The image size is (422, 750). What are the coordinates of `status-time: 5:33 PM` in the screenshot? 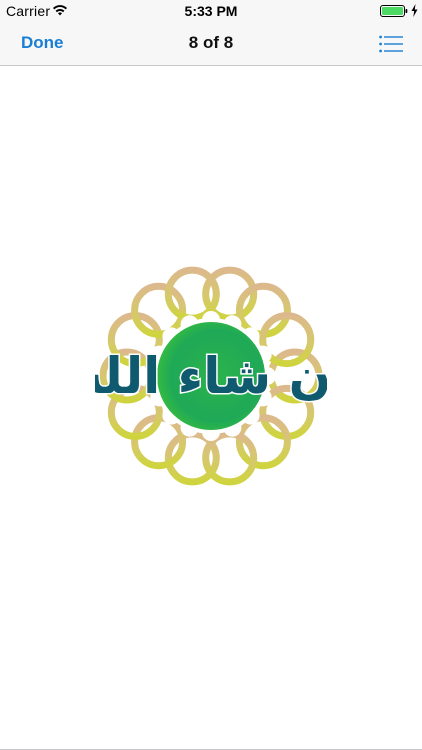 It's located at (211, 11).